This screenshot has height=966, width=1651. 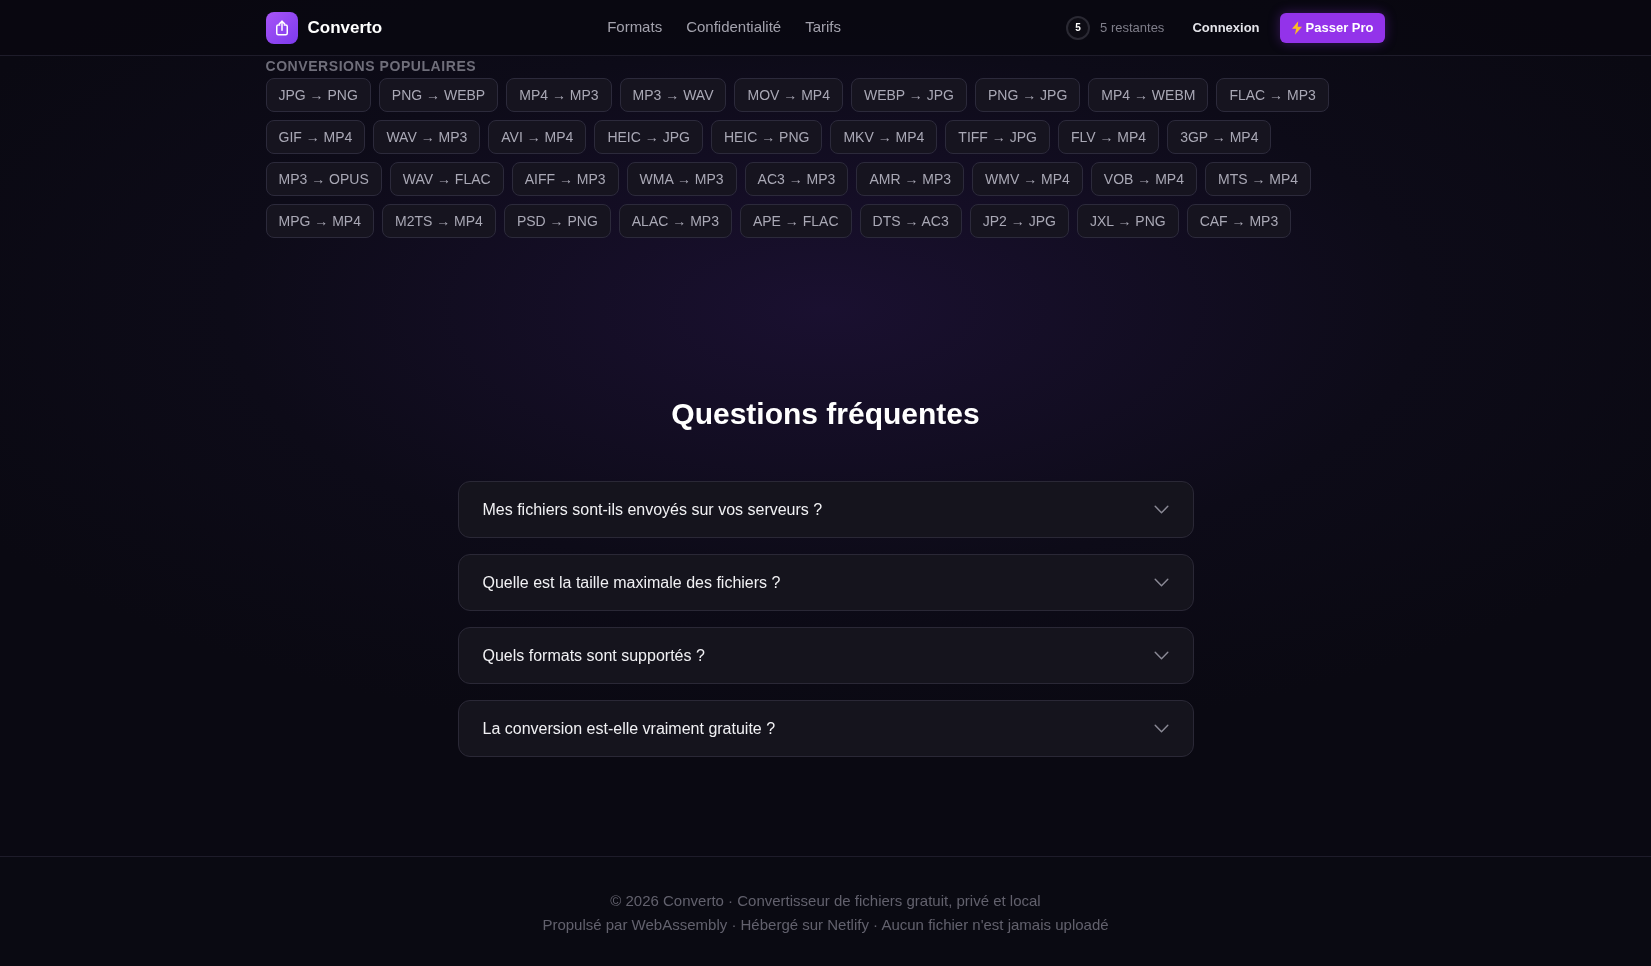 I want to click on conversion-button: CAF → MP3, so click(x=1239, y=221).